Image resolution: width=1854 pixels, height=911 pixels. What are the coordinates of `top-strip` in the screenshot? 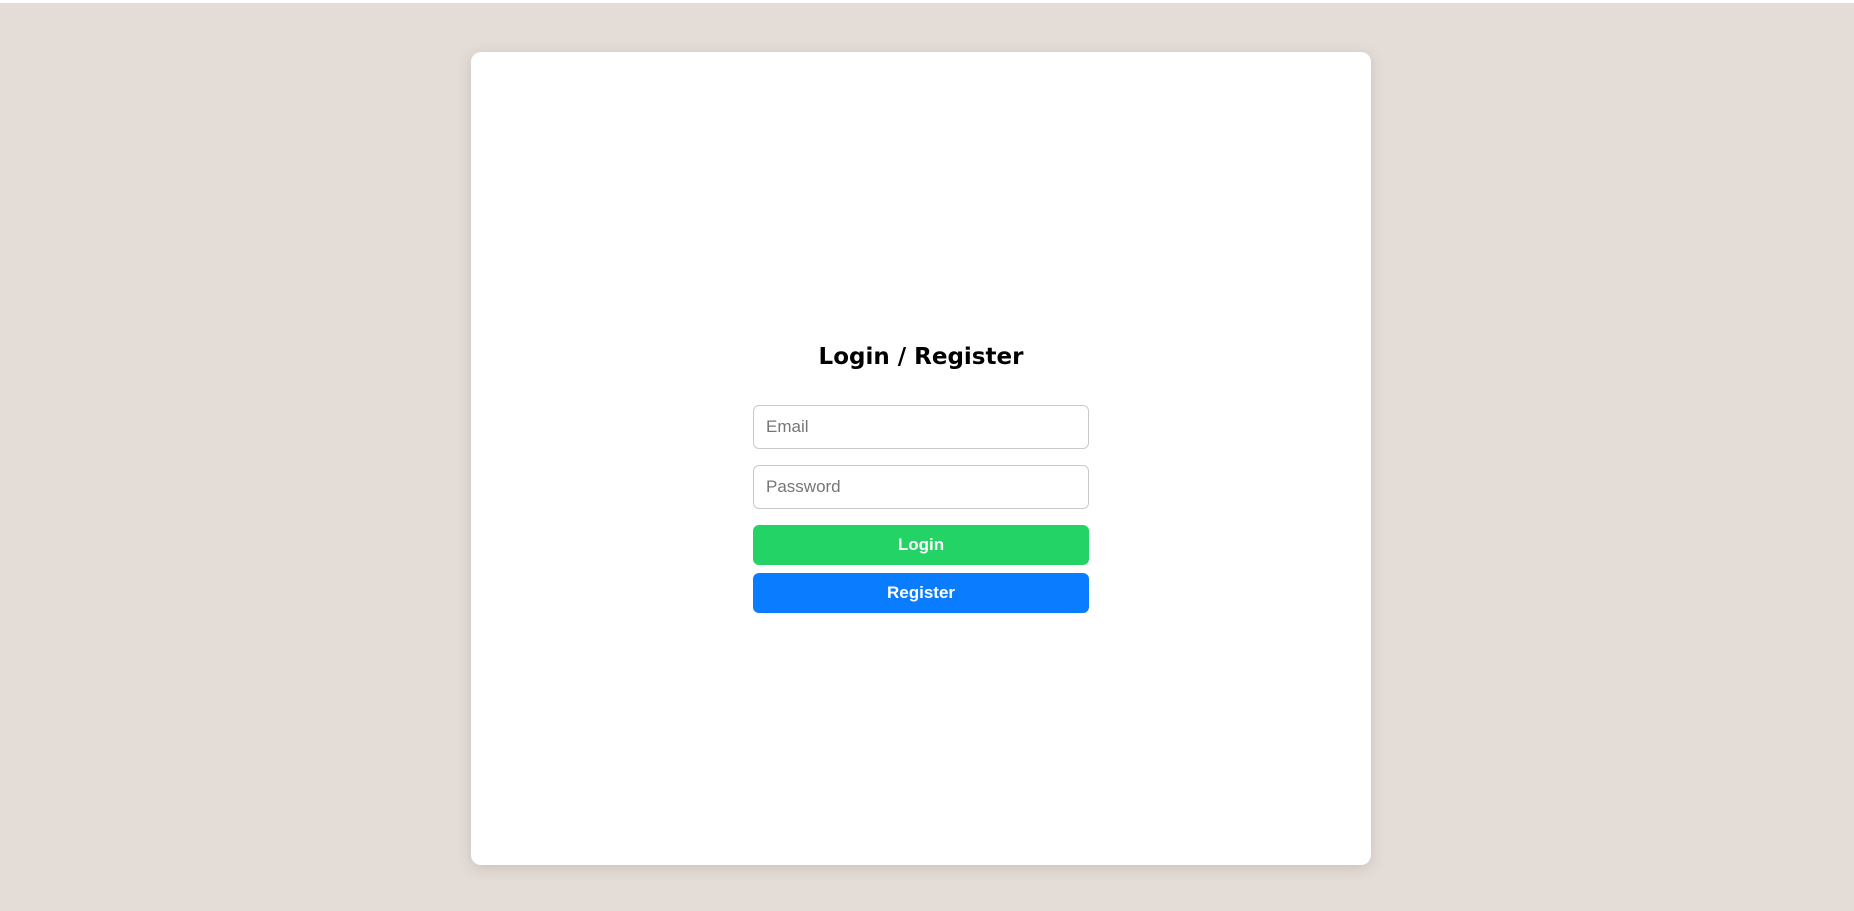 It's located at (927, 1).